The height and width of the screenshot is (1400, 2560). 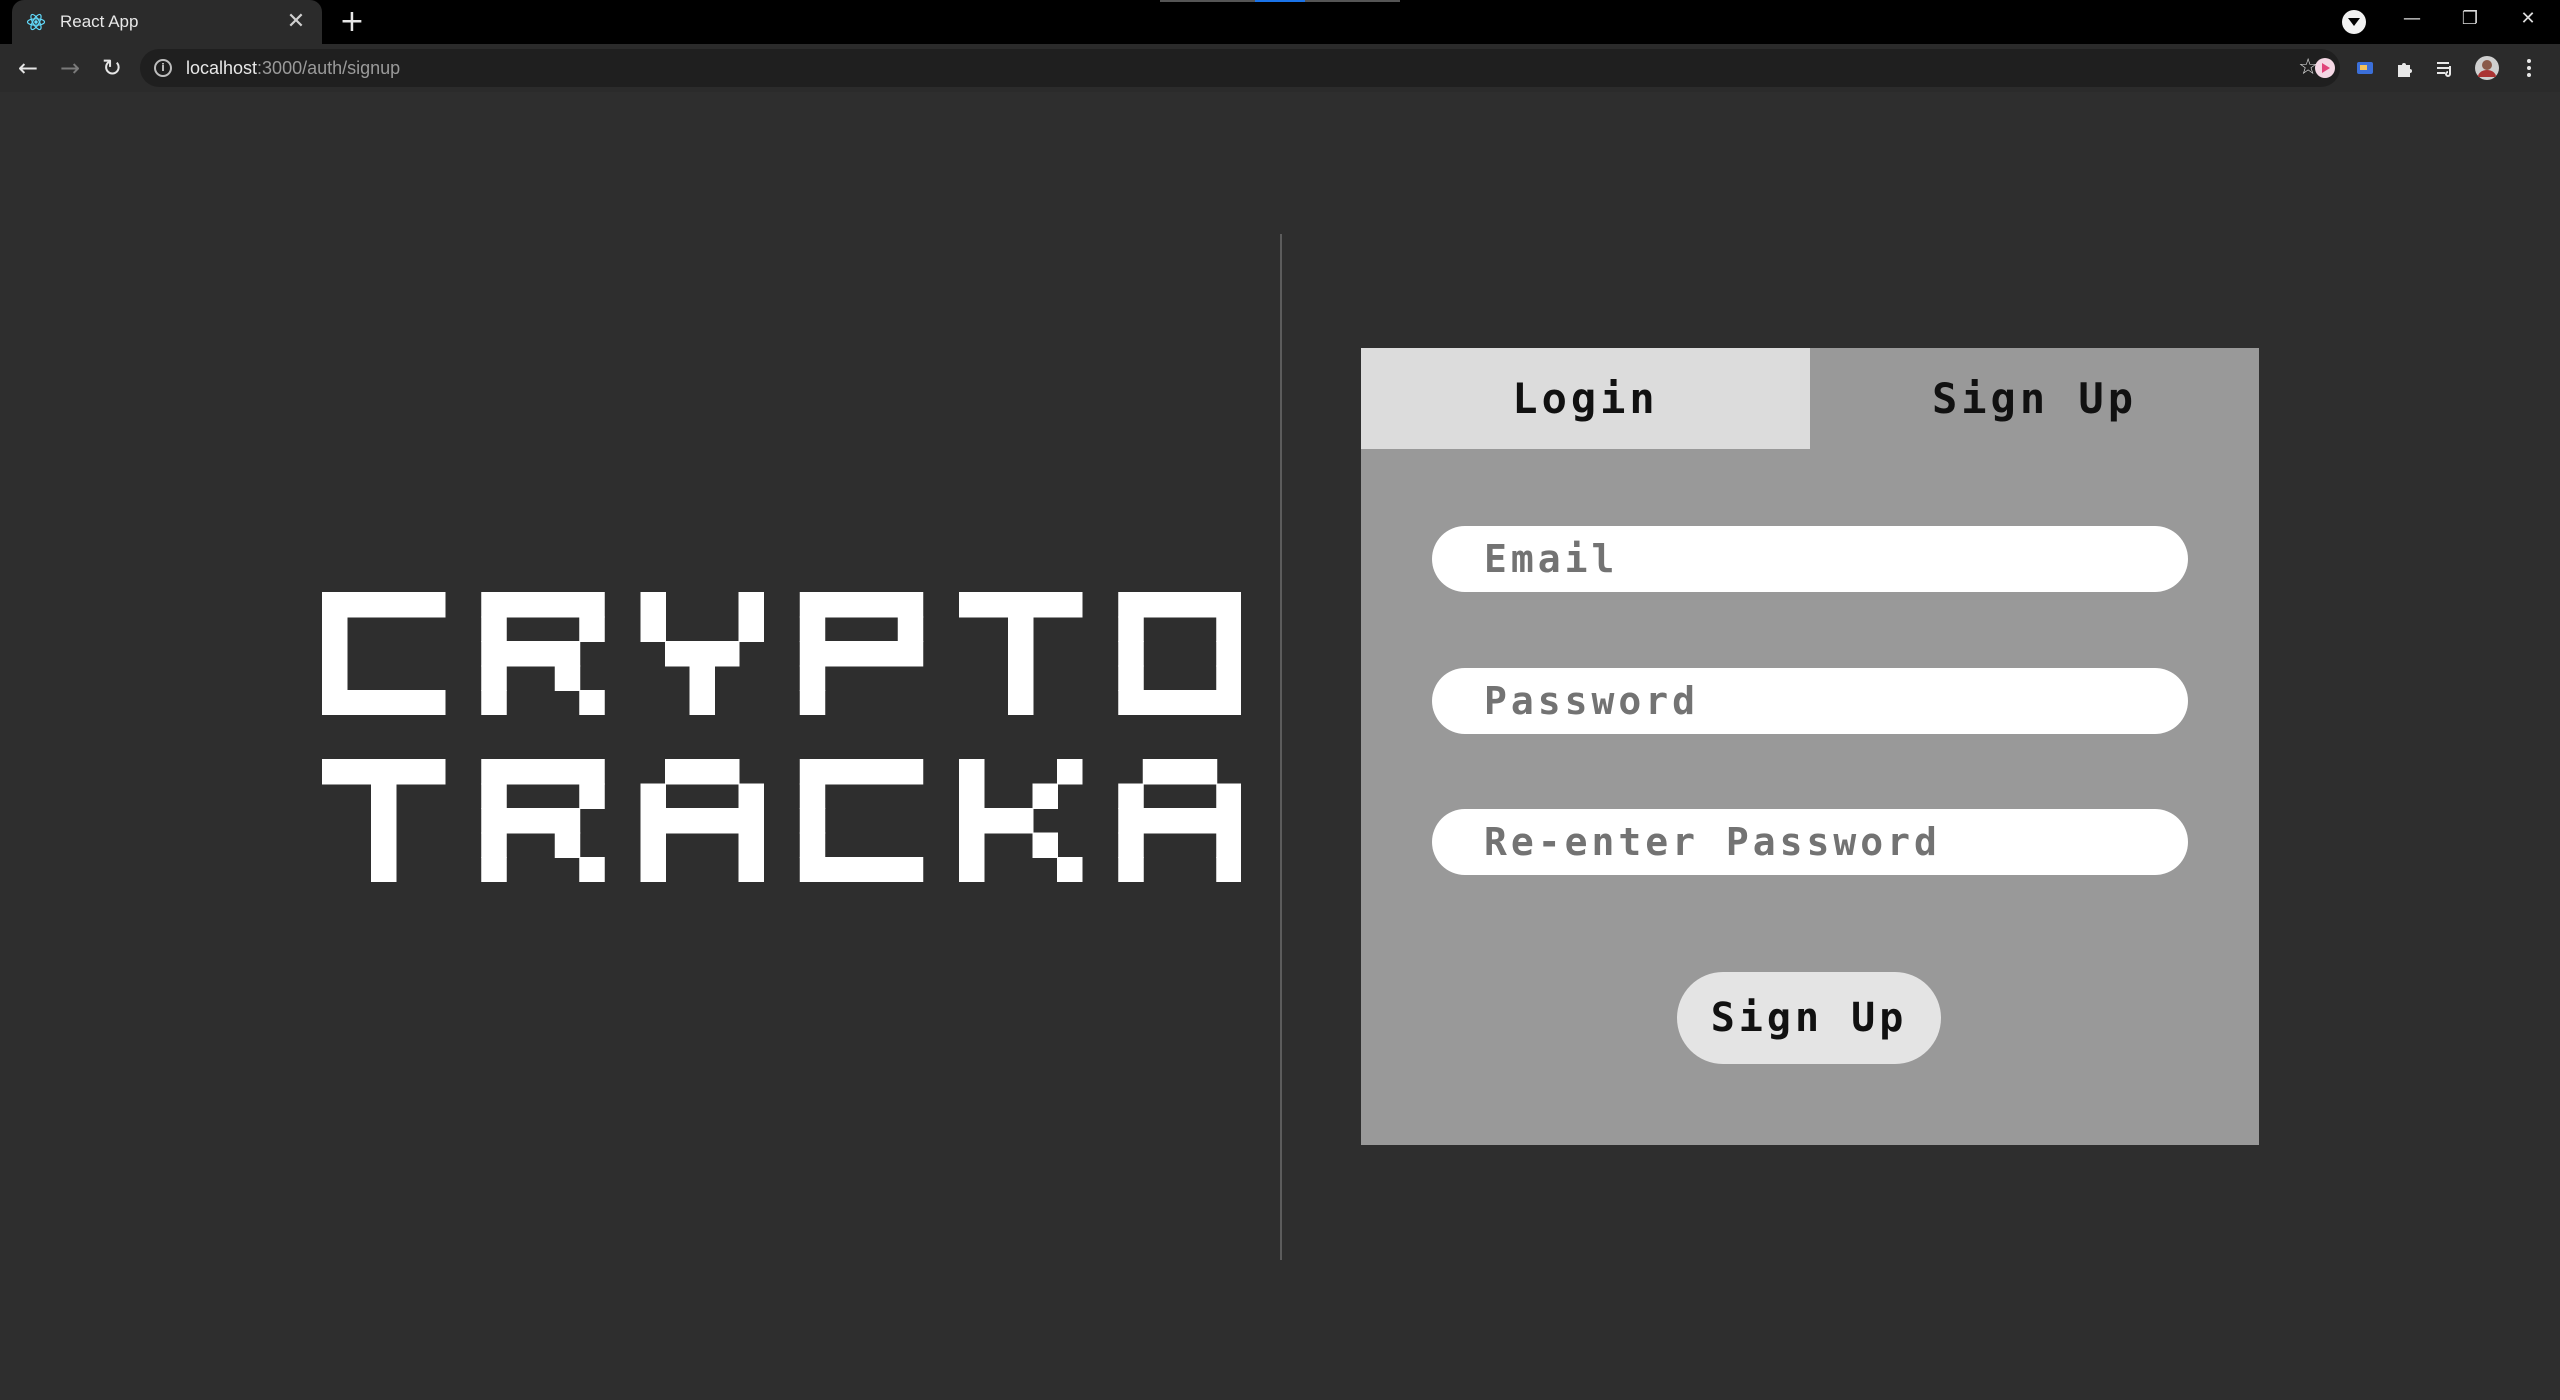 What do you see at coordinates (36, 22) in the screenshot?
I see `react-logo-icon` at bounding box center [36, 22].